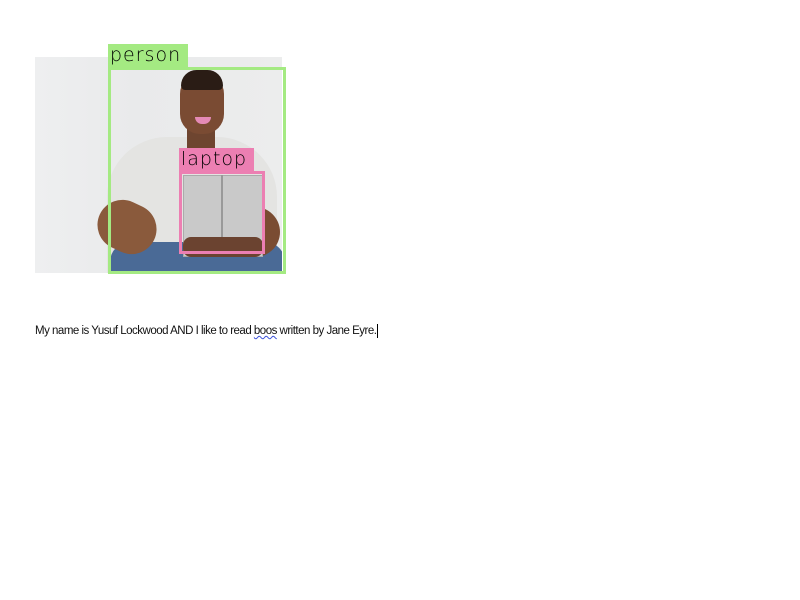 The width and height of the screenshot is (800, 600). What do you see at coordinates (378, 331) in the screenshot?
I see `text-caret` at bounding box center [378, 331].